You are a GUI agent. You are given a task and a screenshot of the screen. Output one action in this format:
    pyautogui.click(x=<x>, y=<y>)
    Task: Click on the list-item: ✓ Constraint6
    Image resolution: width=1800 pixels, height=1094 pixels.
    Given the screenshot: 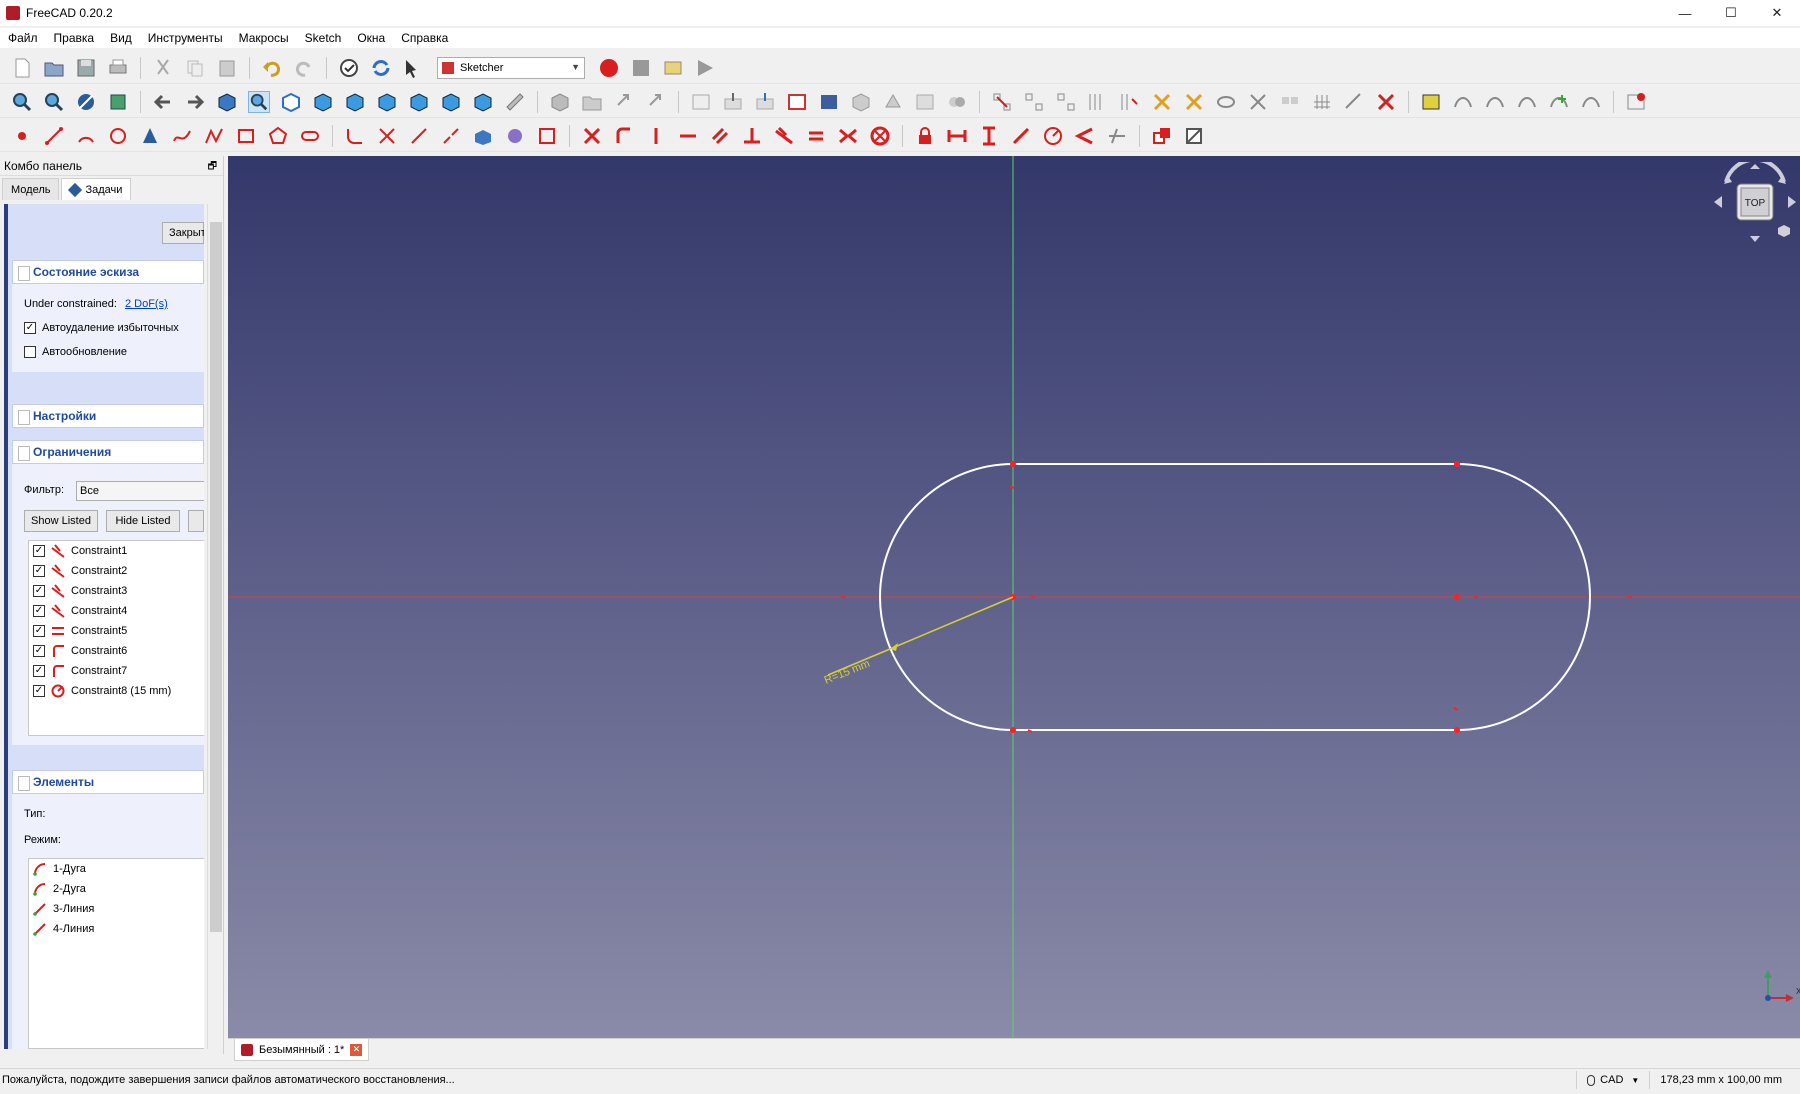 What is the action you would take?
    pyautogui.click(x=116, y=651)
    